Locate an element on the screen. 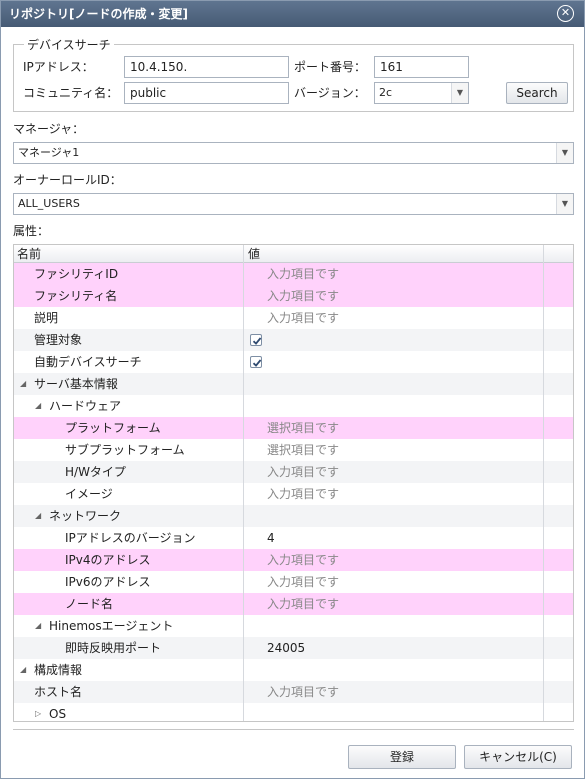  attribute-row: ◢ ネットワーク is located at coordinates (293, 516).